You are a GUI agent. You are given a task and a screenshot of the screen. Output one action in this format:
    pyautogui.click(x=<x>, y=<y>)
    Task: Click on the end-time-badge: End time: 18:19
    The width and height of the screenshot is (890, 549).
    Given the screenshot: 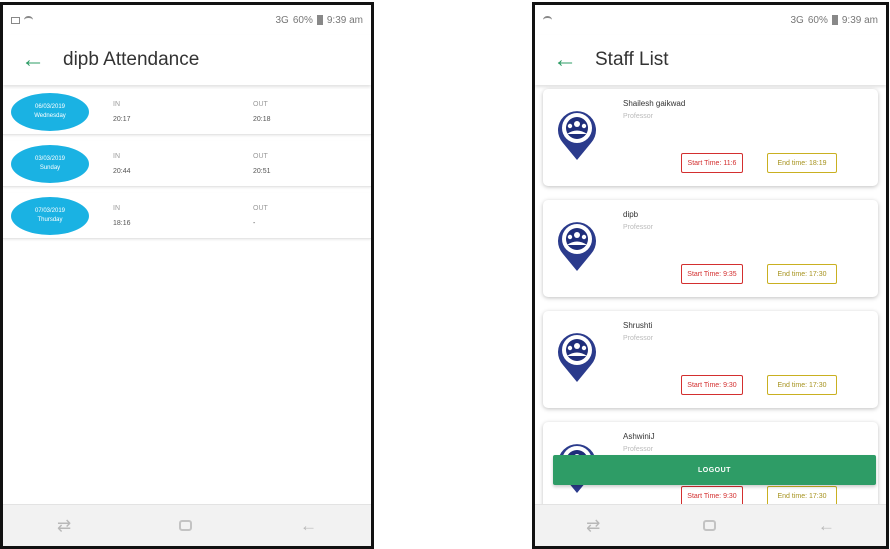 What is the action you would take?
    pyautogui.click(x=802, y=163)
    